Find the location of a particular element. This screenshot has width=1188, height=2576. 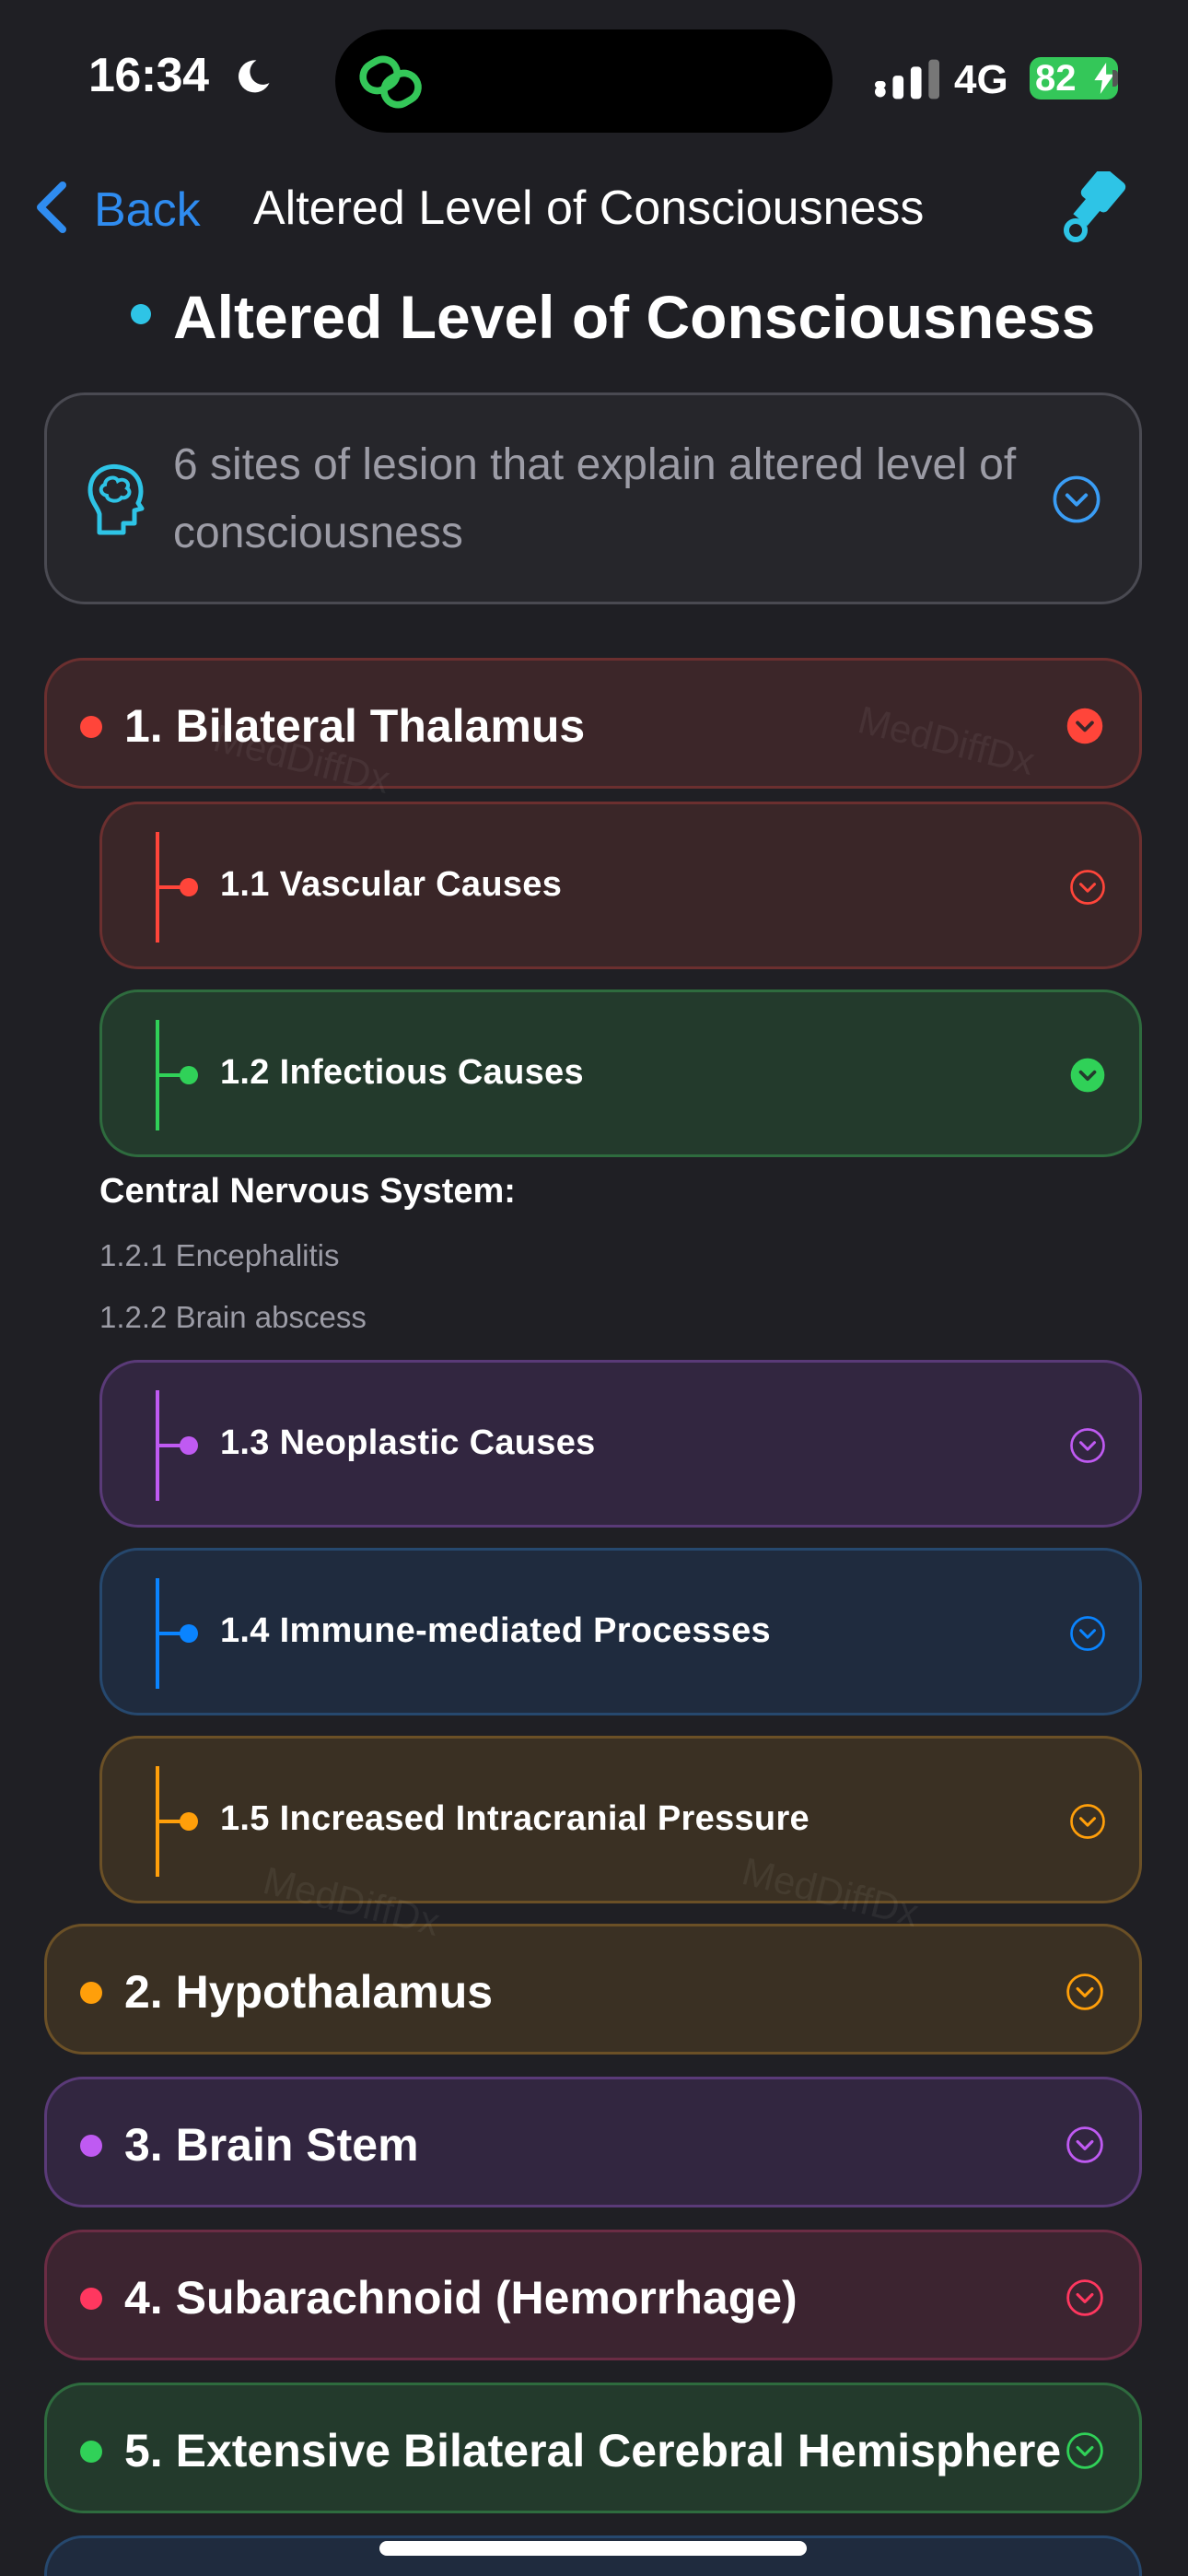

section-subarachnoid: 4. Subarachnoid (Hemorrhage) is located at coordinates (593, 2295).